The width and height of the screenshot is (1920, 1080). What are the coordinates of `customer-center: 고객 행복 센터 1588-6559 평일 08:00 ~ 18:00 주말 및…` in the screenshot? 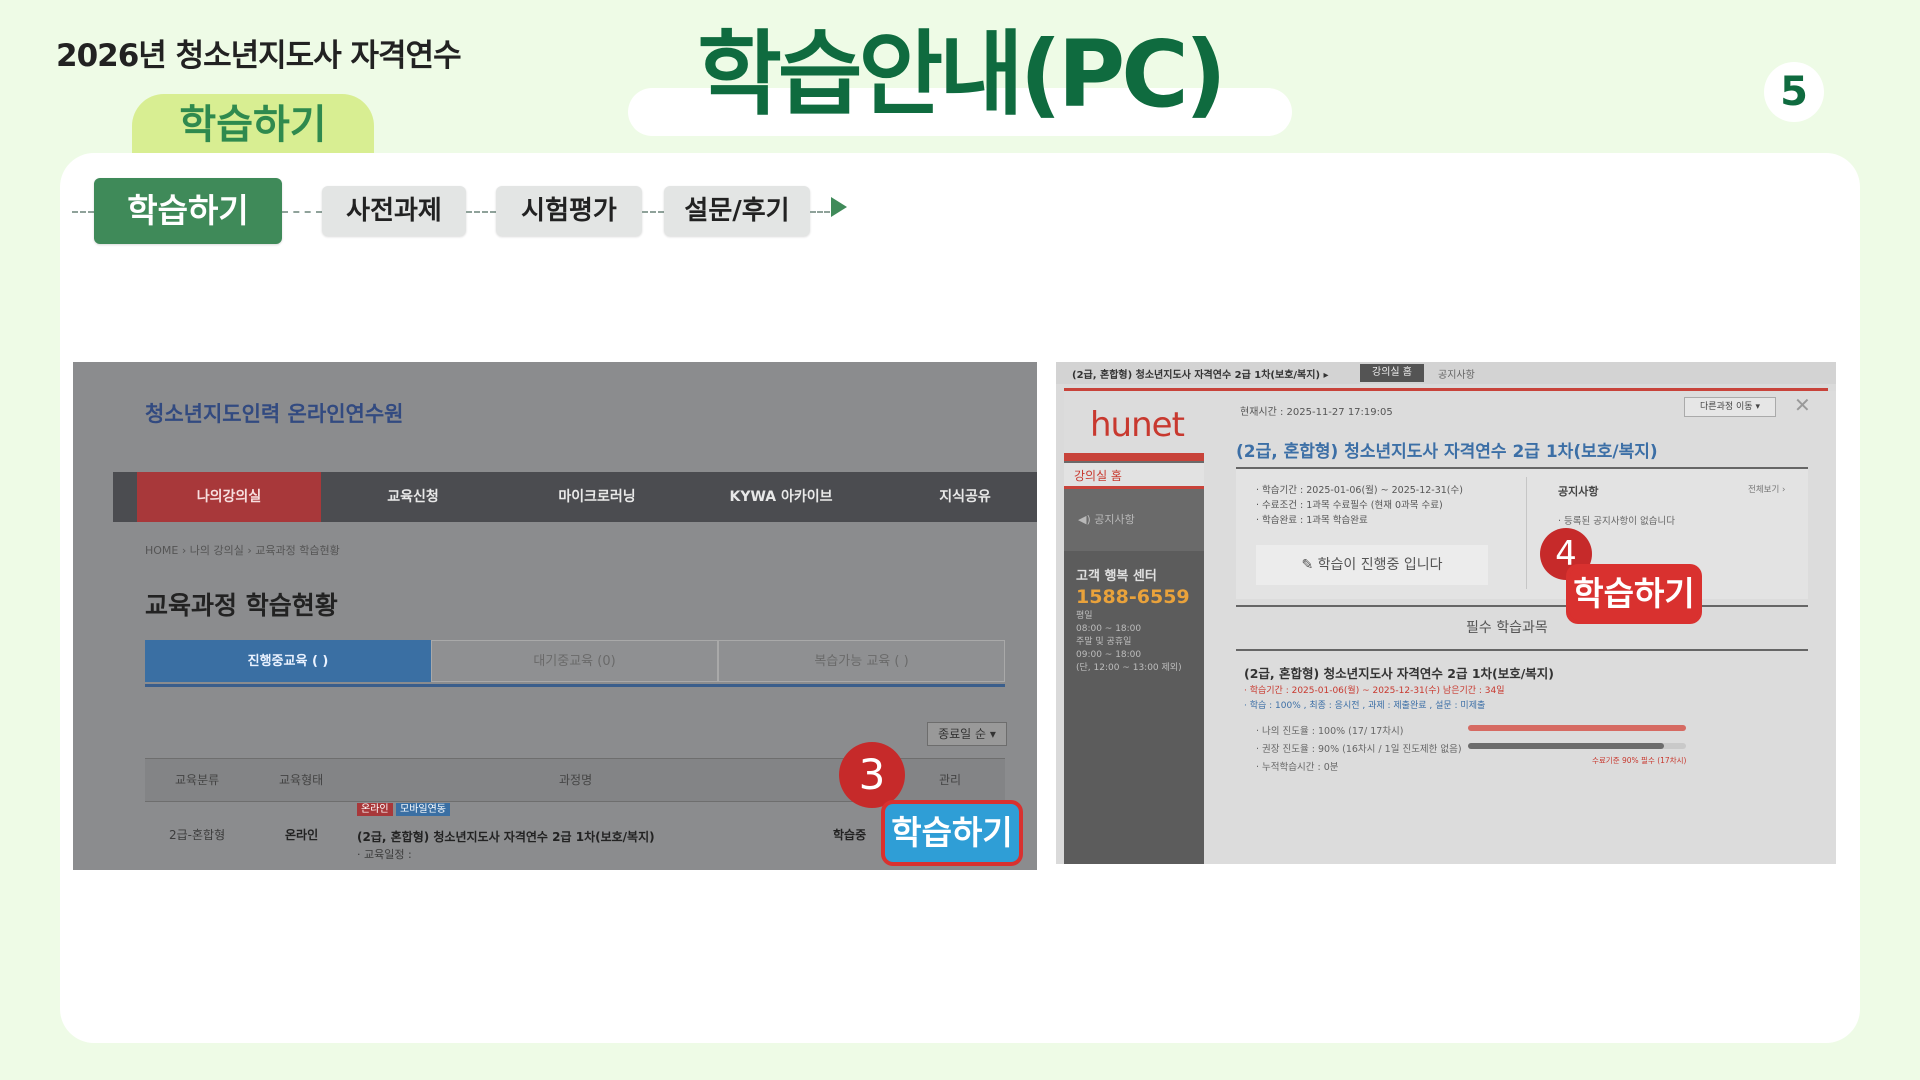 It's located at (1134, 707).